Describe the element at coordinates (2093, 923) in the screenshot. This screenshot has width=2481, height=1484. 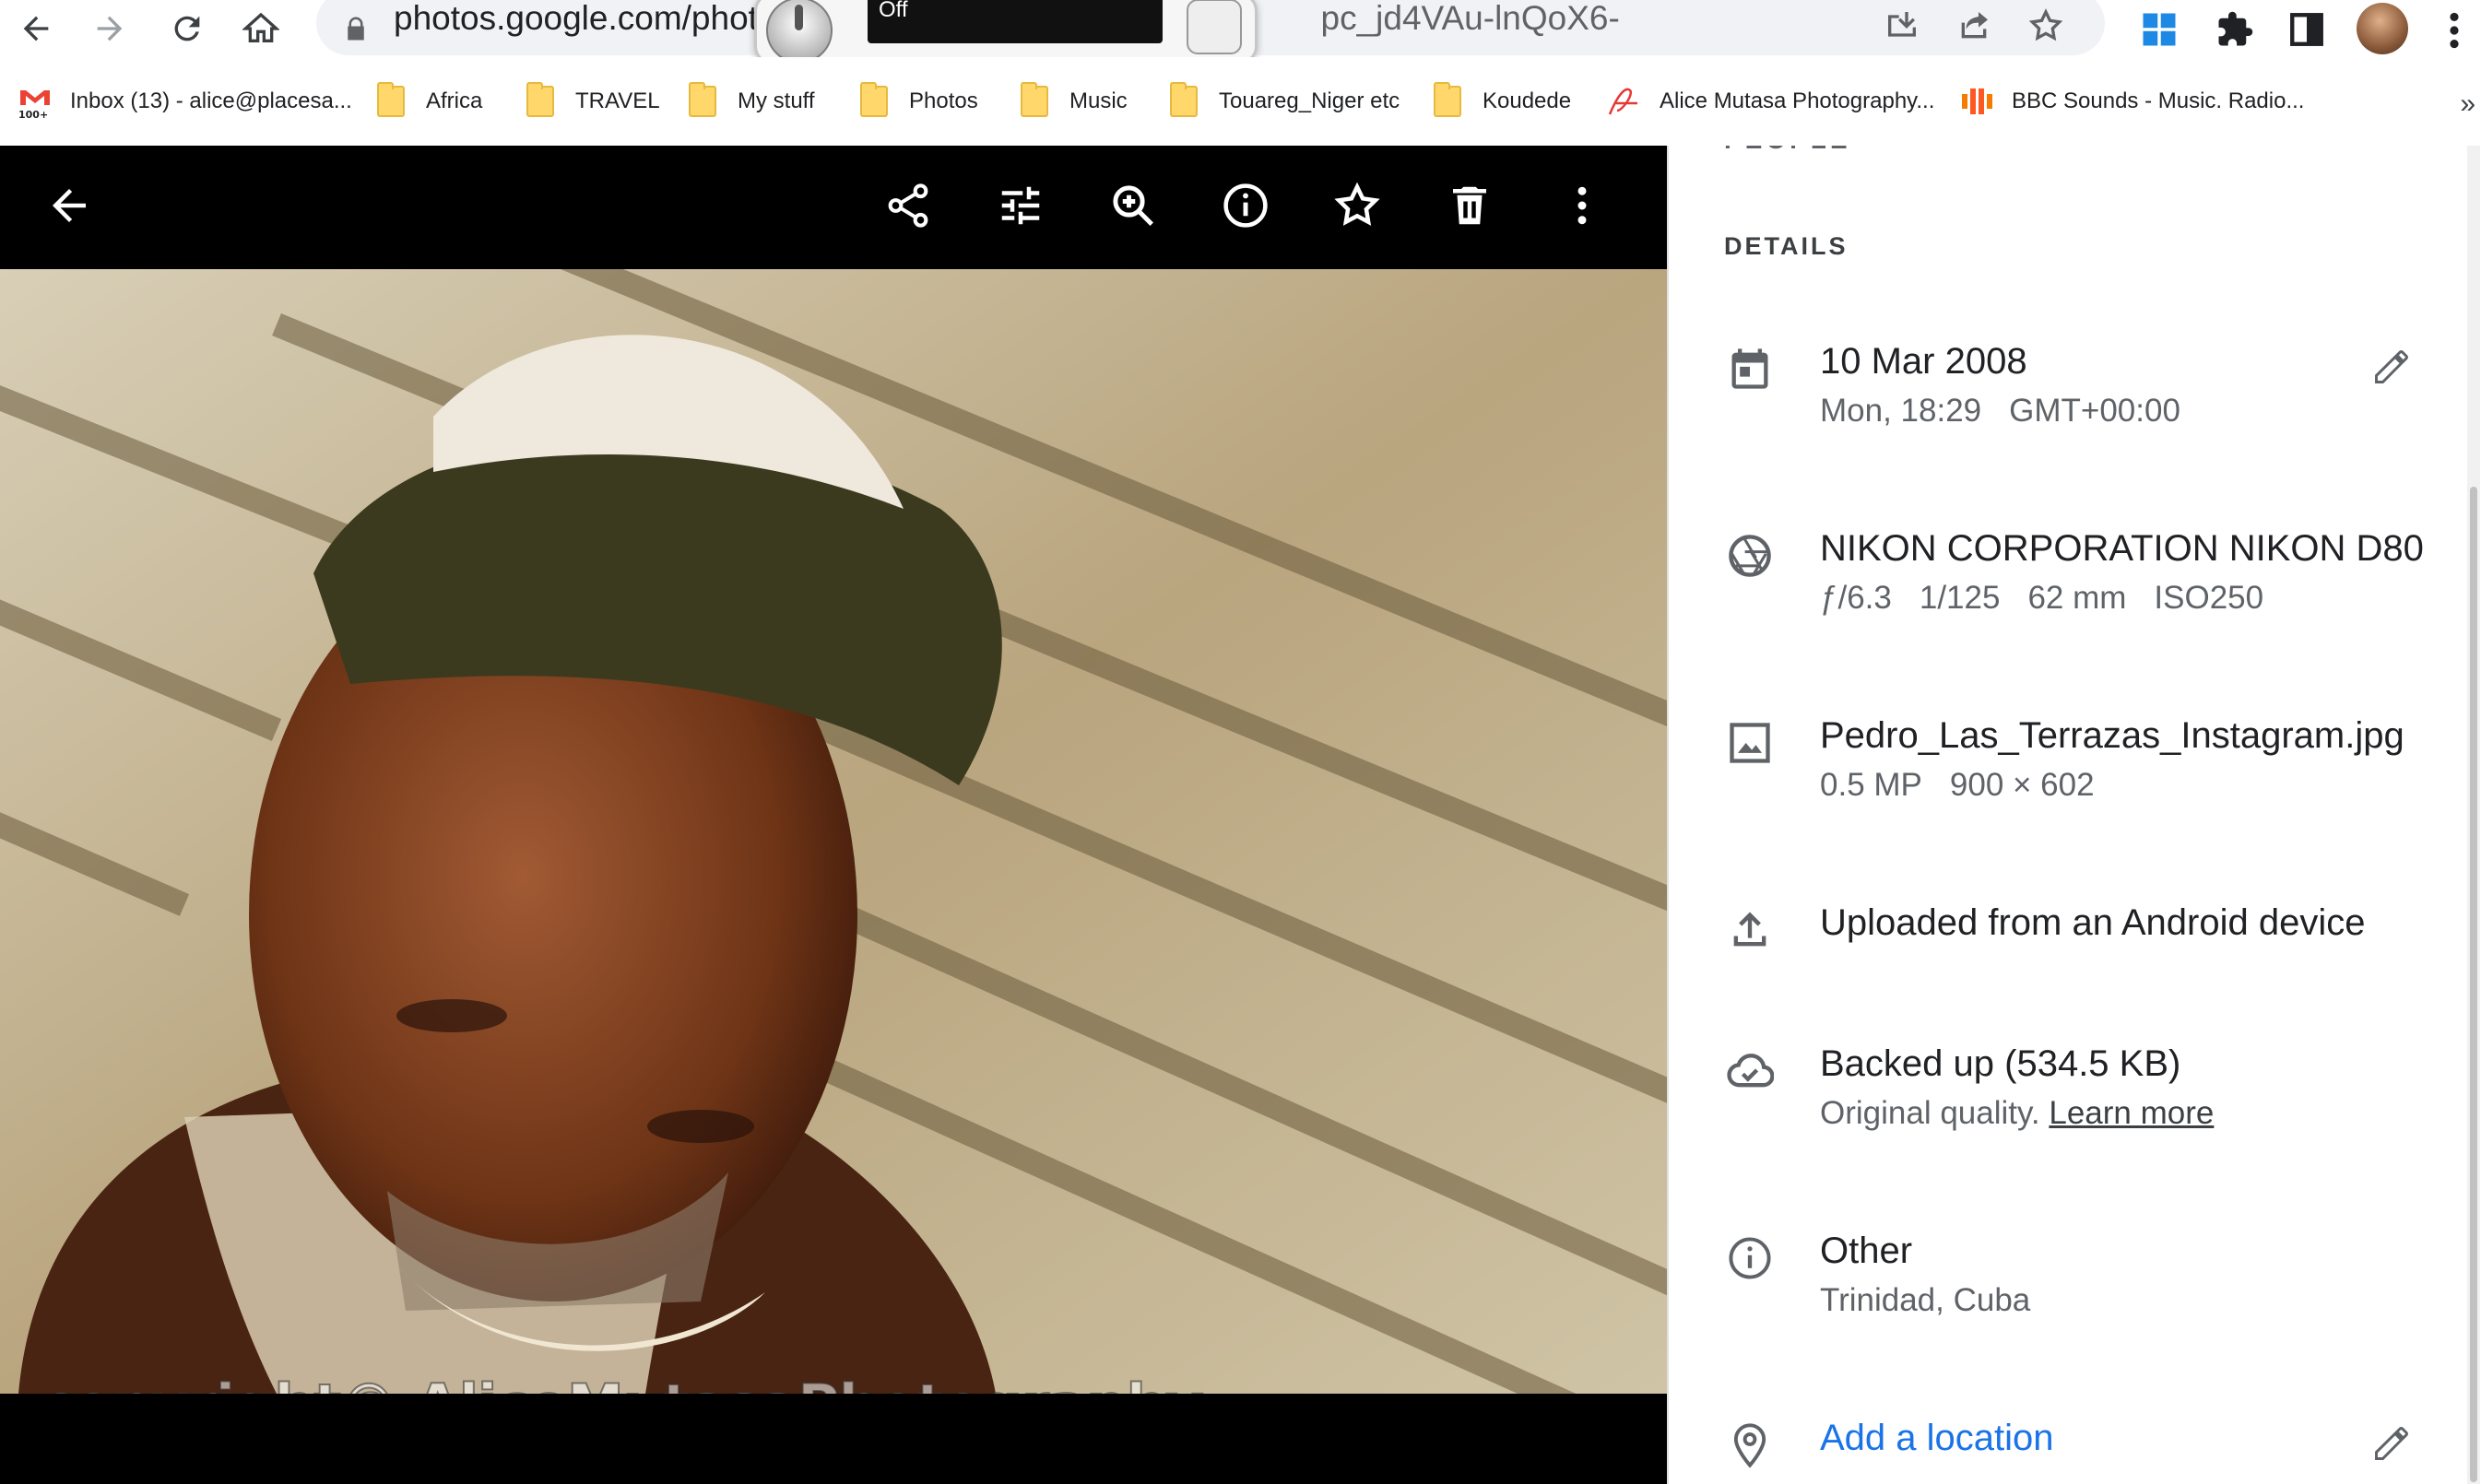
I see `upload-source: Uploaded from an Android device` at that location.